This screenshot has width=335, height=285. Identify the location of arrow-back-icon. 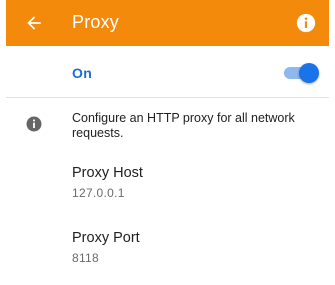
(34, 23).